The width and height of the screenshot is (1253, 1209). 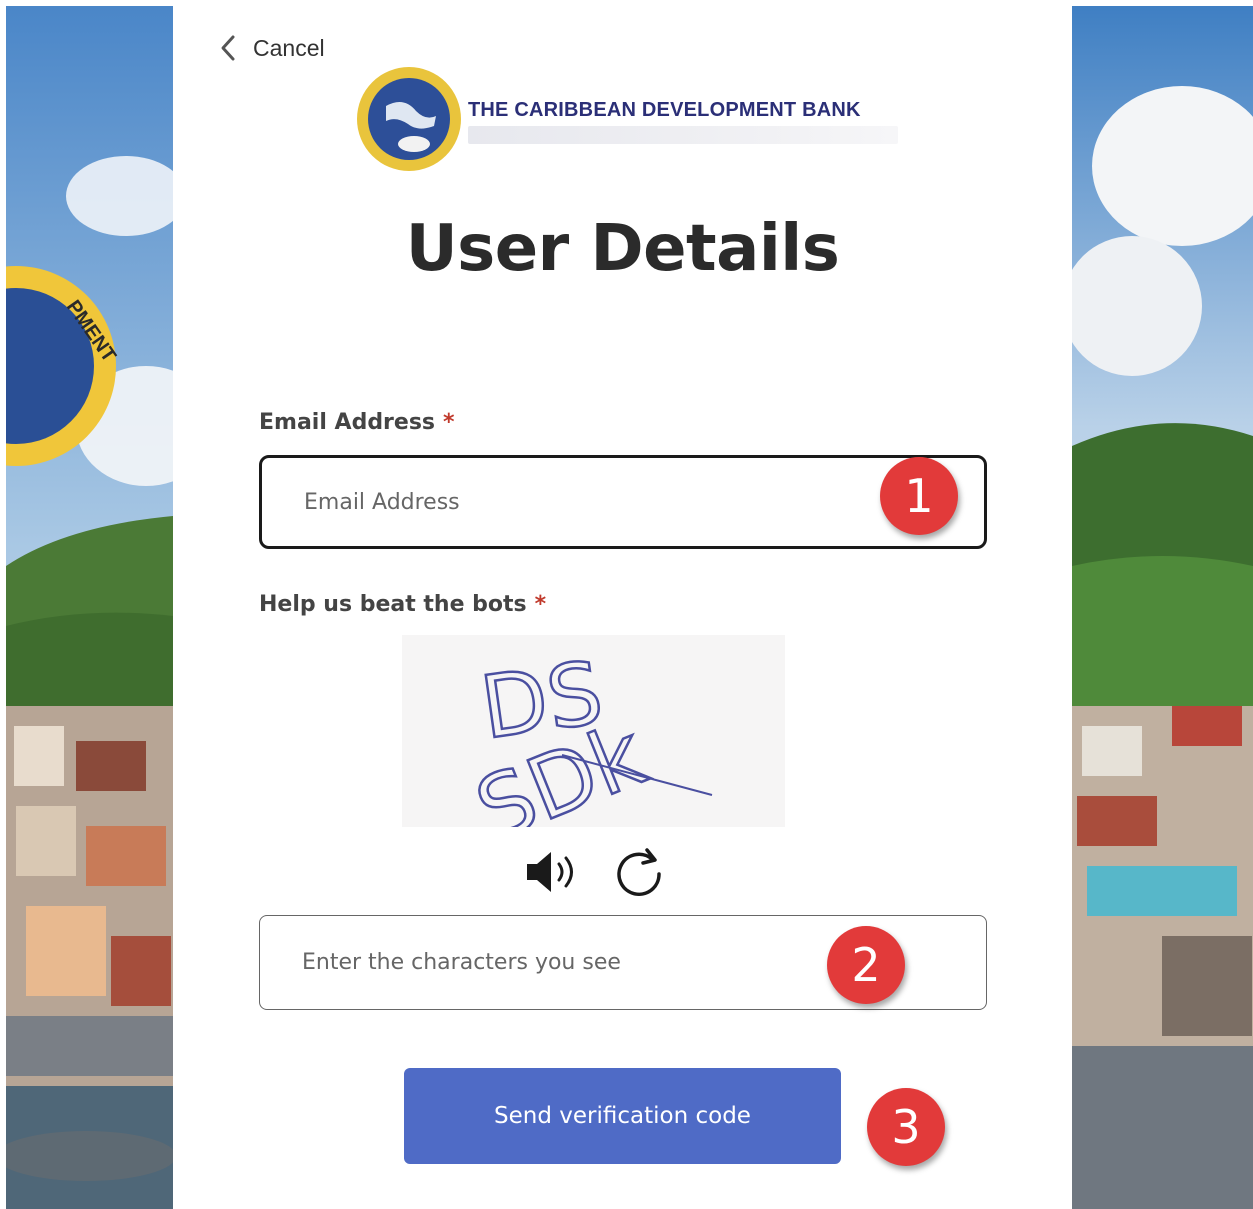 I want to click on captcha-label: Help us beat the bots *, so click(x=402, y=604).